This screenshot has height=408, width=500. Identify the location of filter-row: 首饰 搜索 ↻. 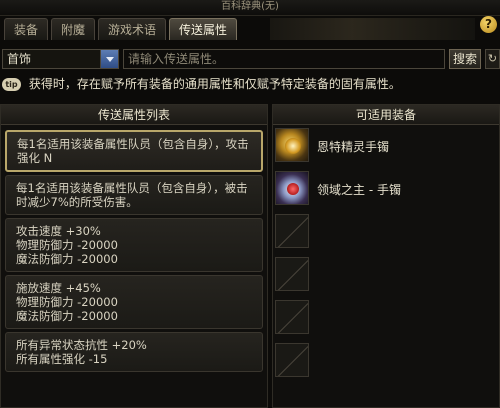
(250, 60).